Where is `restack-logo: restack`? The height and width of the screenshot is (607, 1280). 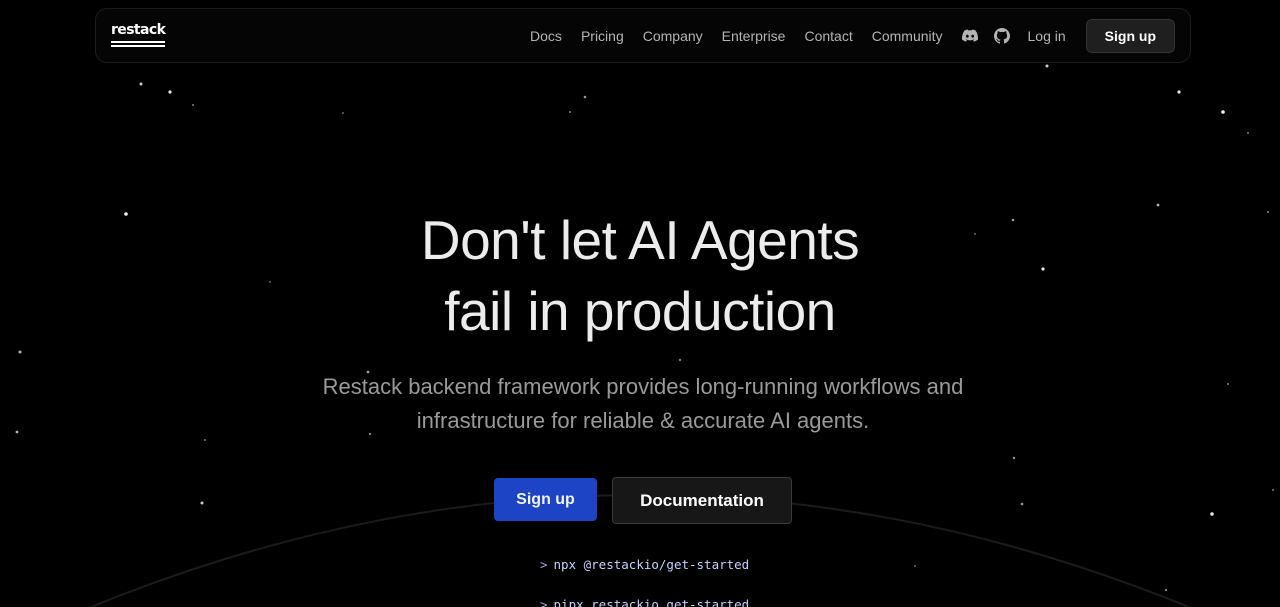
restack-logo: restack is located at coordinates (138, 34).